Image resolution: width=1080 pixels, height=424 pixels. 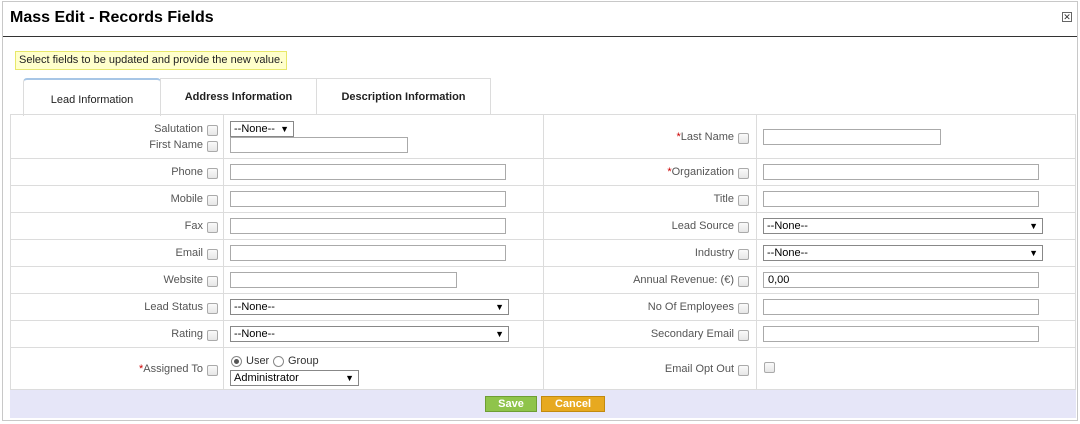 What do you see at coordinates (403, 96) in the screenshot?
I see `tab-description-information: Description Information` at bounding box center [403, 96].